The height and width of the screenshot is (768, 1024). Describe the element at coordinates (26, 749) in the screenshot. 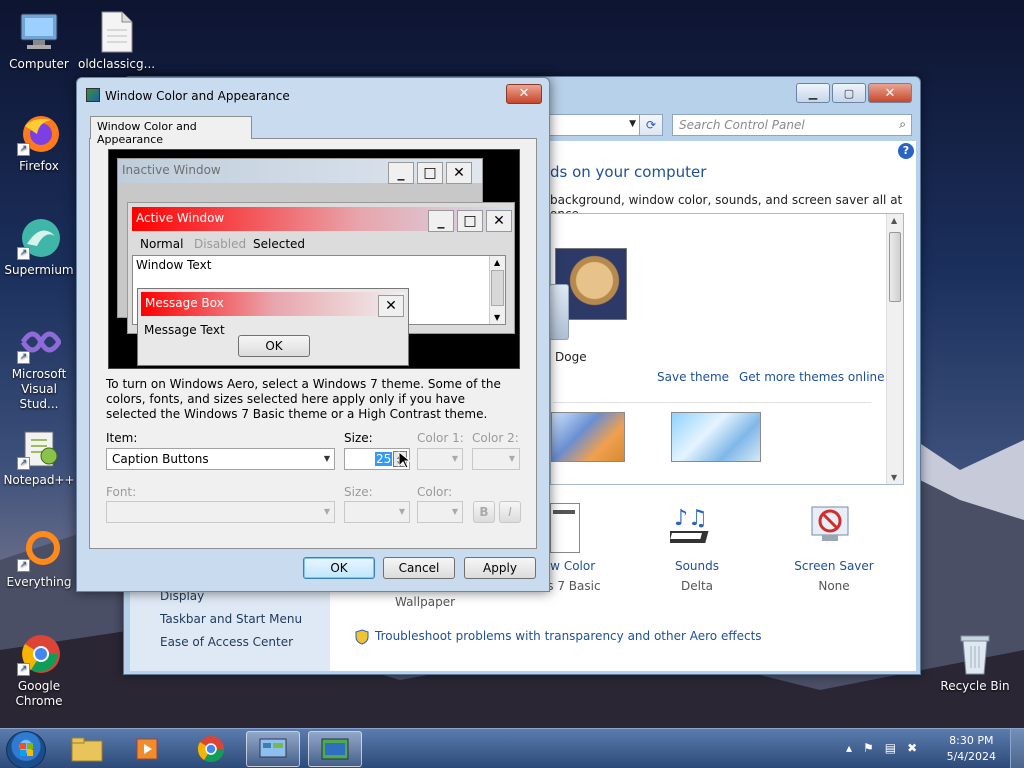

I see `start-button` at that location.